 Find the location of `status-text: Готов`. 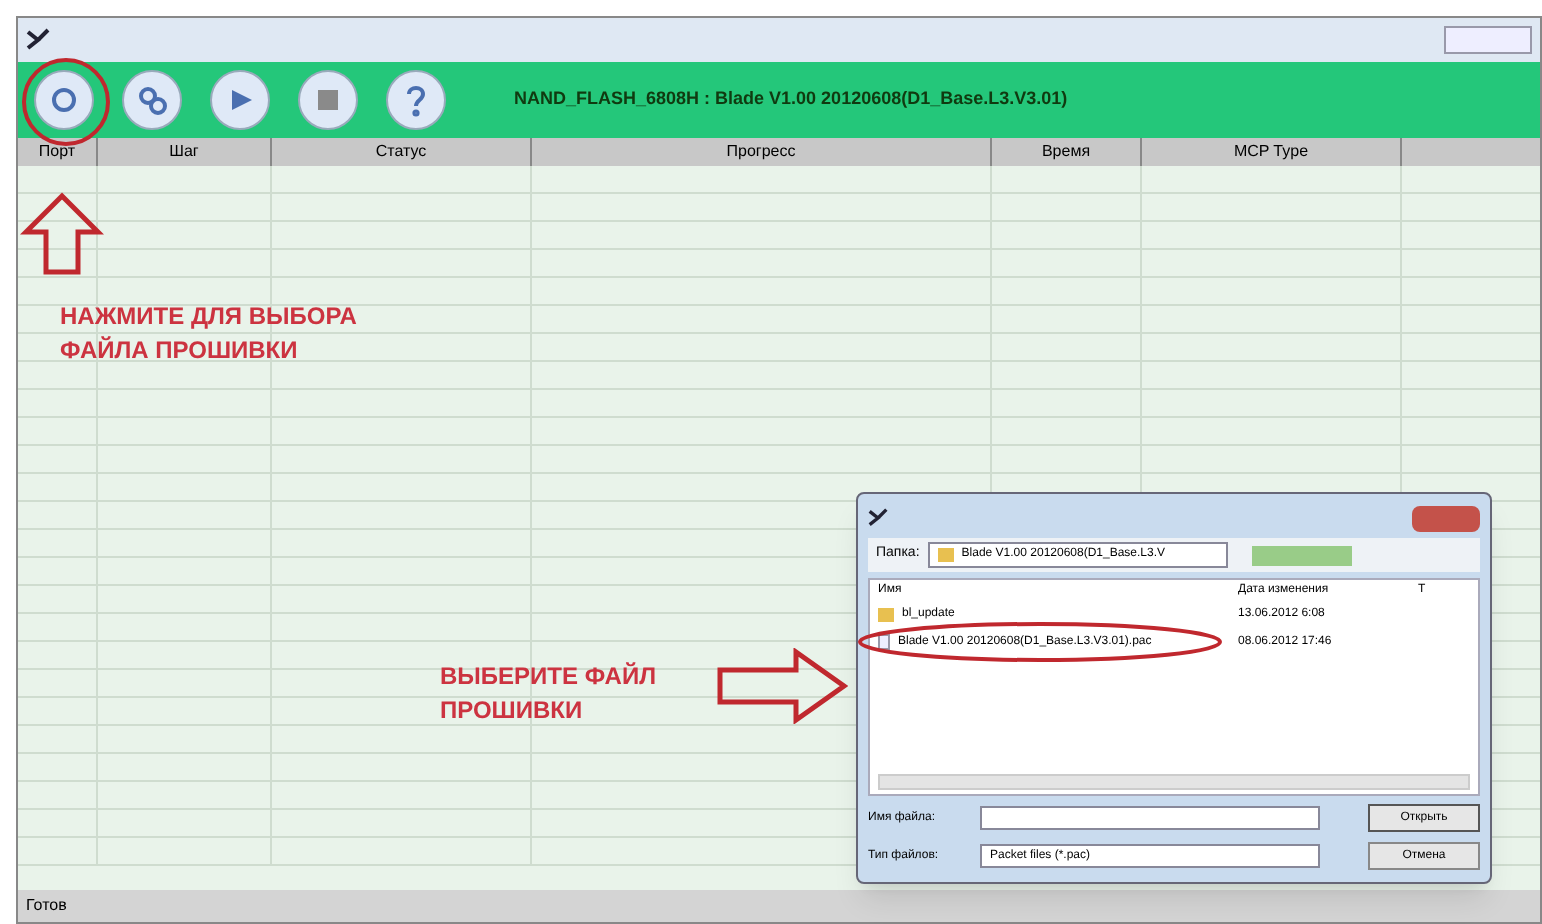

status-text: Готов is located at coordinates (46, 906).